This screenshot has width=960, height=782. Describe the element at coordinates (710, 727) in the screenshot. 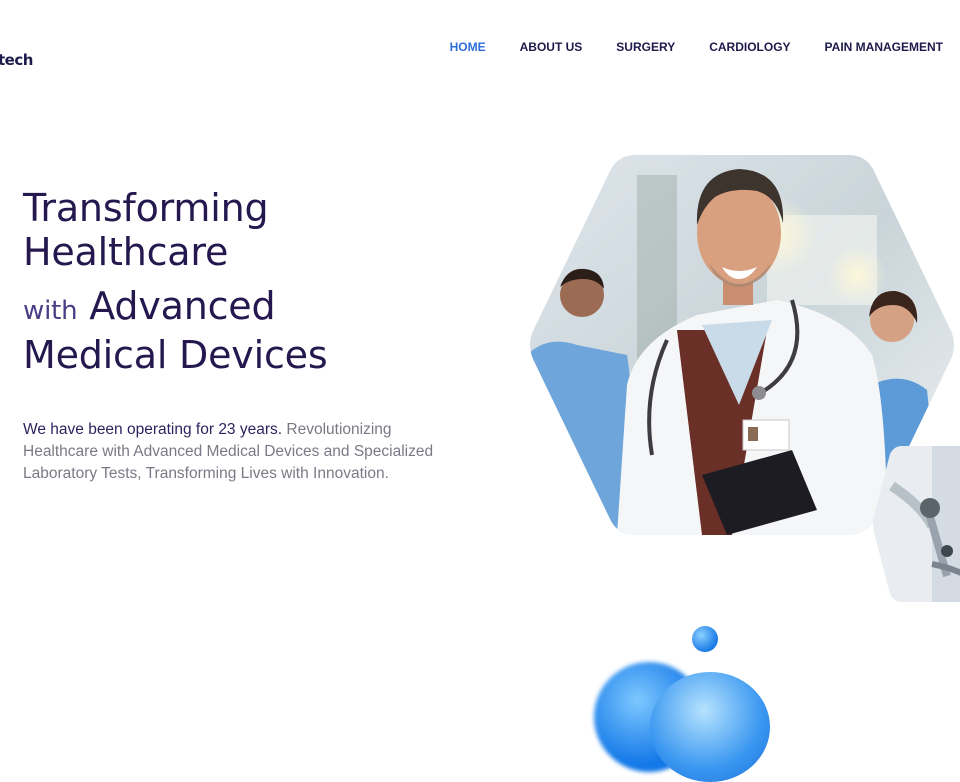

I see `decorative-blob-right` at that location.